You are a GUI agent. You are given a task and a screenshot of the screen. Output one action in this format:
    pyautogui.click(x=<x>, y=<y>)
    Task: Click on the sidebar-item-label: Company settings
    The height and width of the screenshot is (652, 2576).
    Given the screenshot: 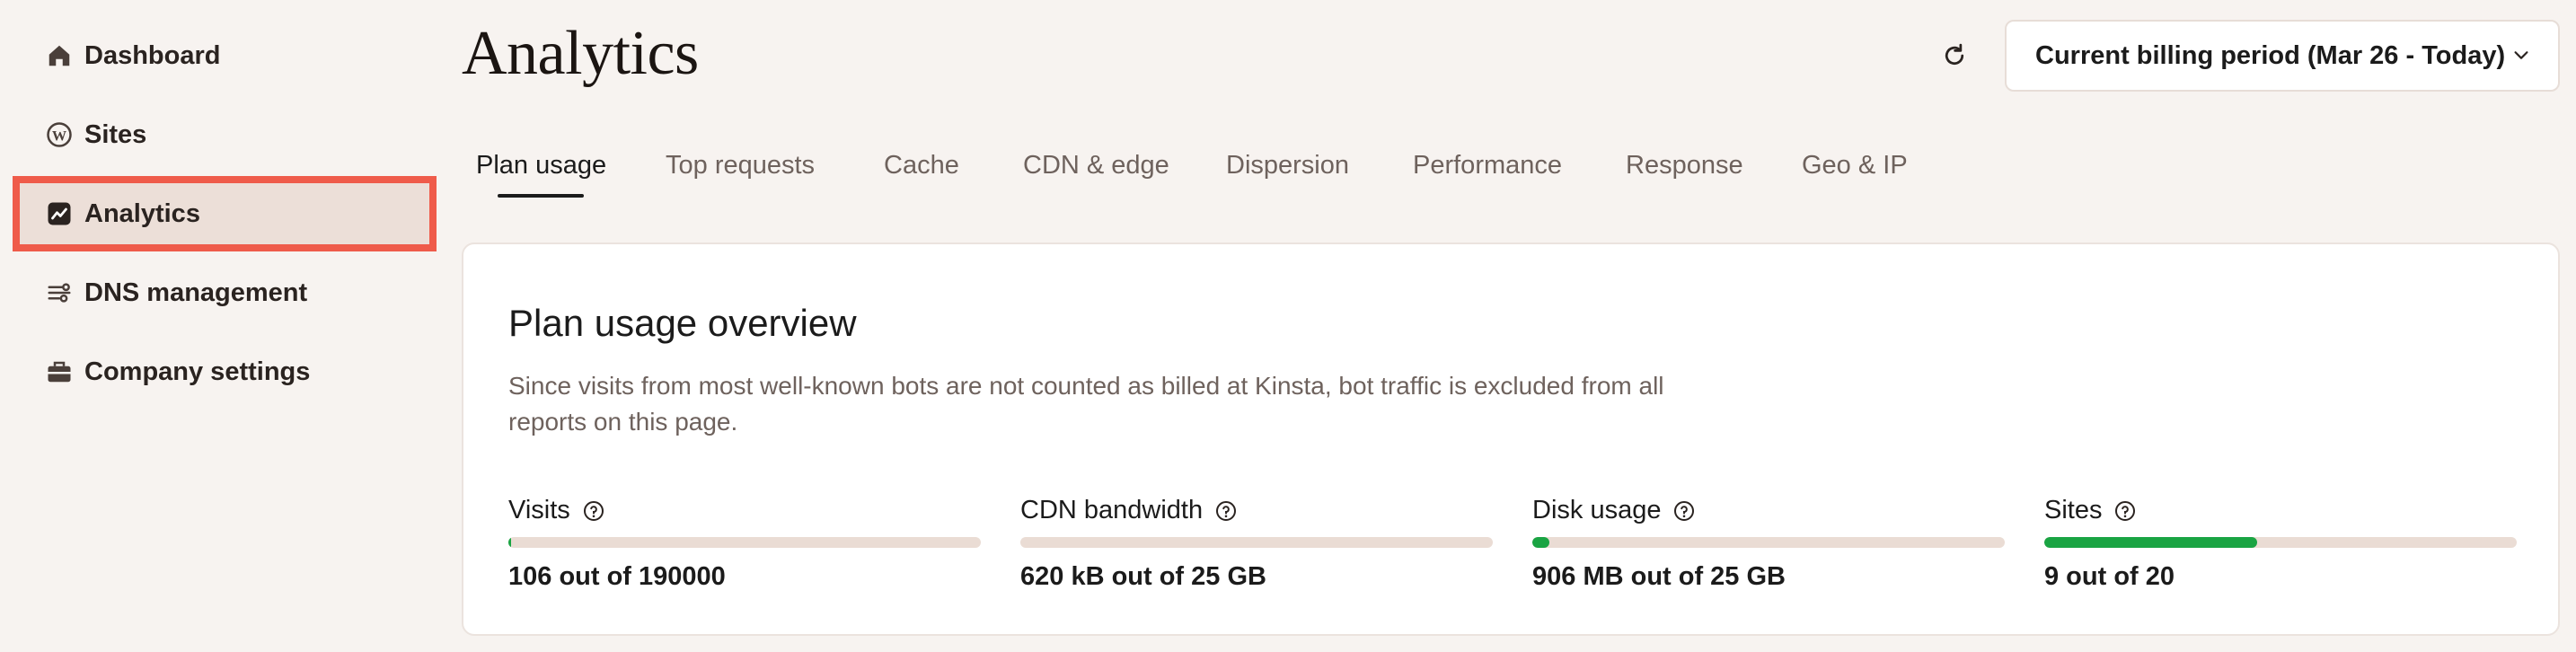 What is the action you would take?
    pyautogui.click(x=197, y=371)
    